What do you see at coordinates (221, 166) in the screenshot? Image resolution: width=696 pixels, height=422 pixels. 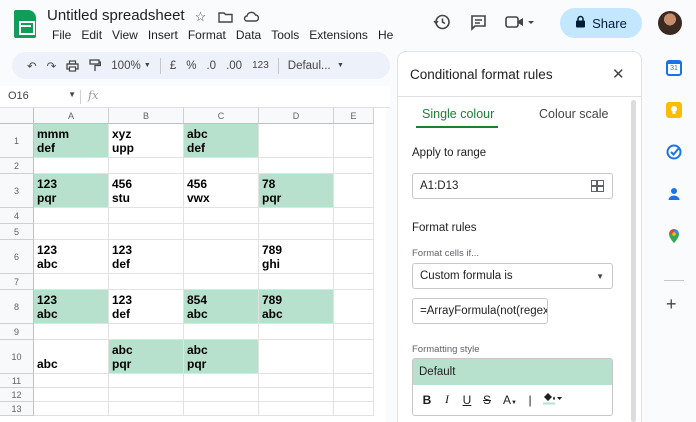 I see `cell-c2` at bounding box center [221, 166].